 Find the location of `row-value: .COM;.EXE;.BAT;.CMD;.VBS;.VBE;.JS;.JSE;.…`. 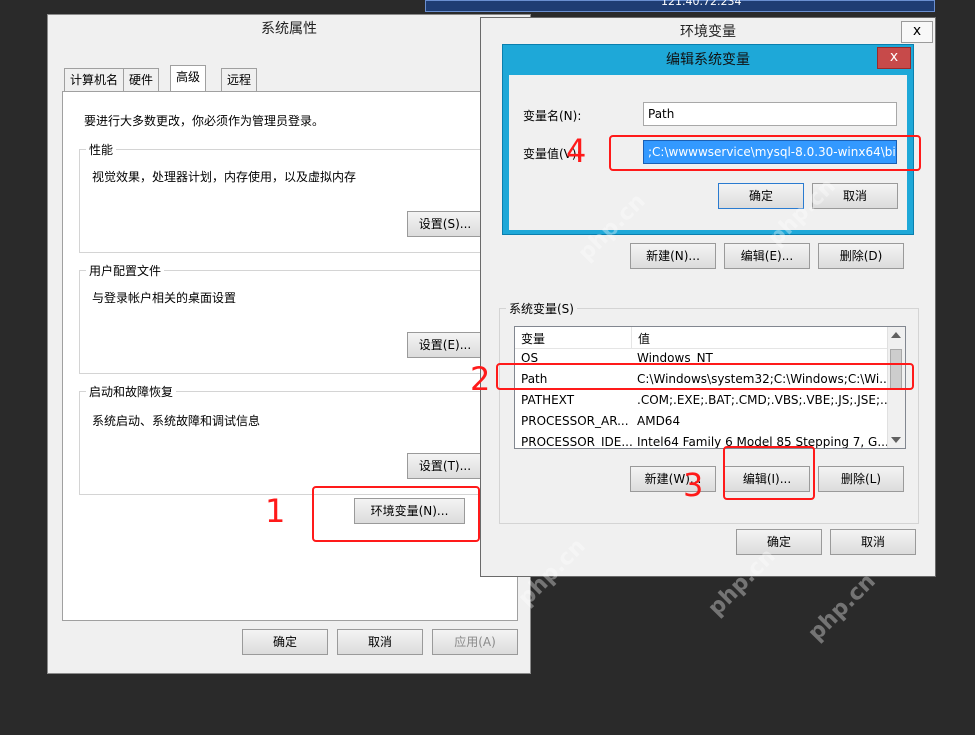

row-value: .COM;.EXE;.BAT;.CMD;.VBS;.VBE;.JS;.JSE;.… is located at coordinates (762, 400).